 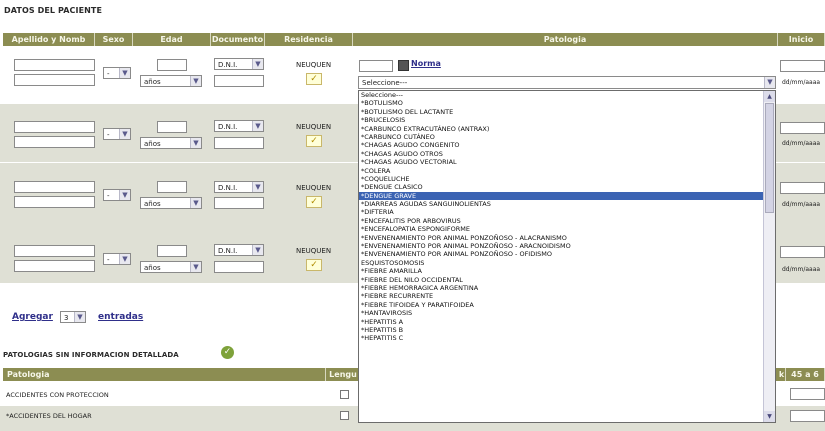 I want to click on agregar-count-select: 3 ▼, so click(x=73, y=317).